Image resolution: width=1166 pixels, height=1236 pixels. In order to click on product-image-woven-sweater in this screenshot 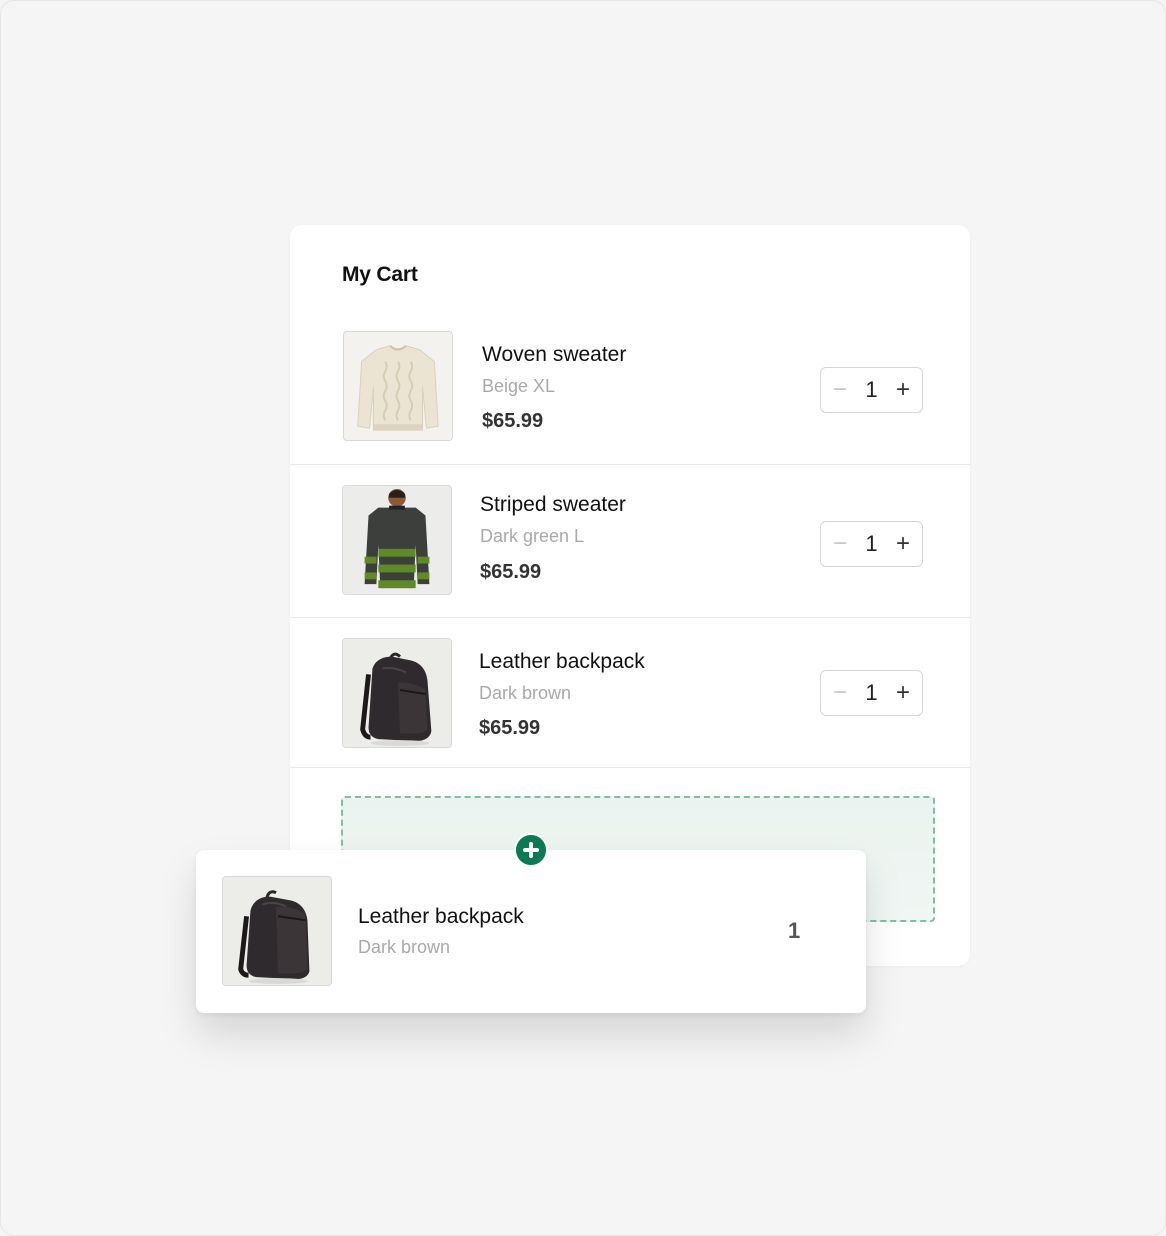, I will do `click(398, 386)`.